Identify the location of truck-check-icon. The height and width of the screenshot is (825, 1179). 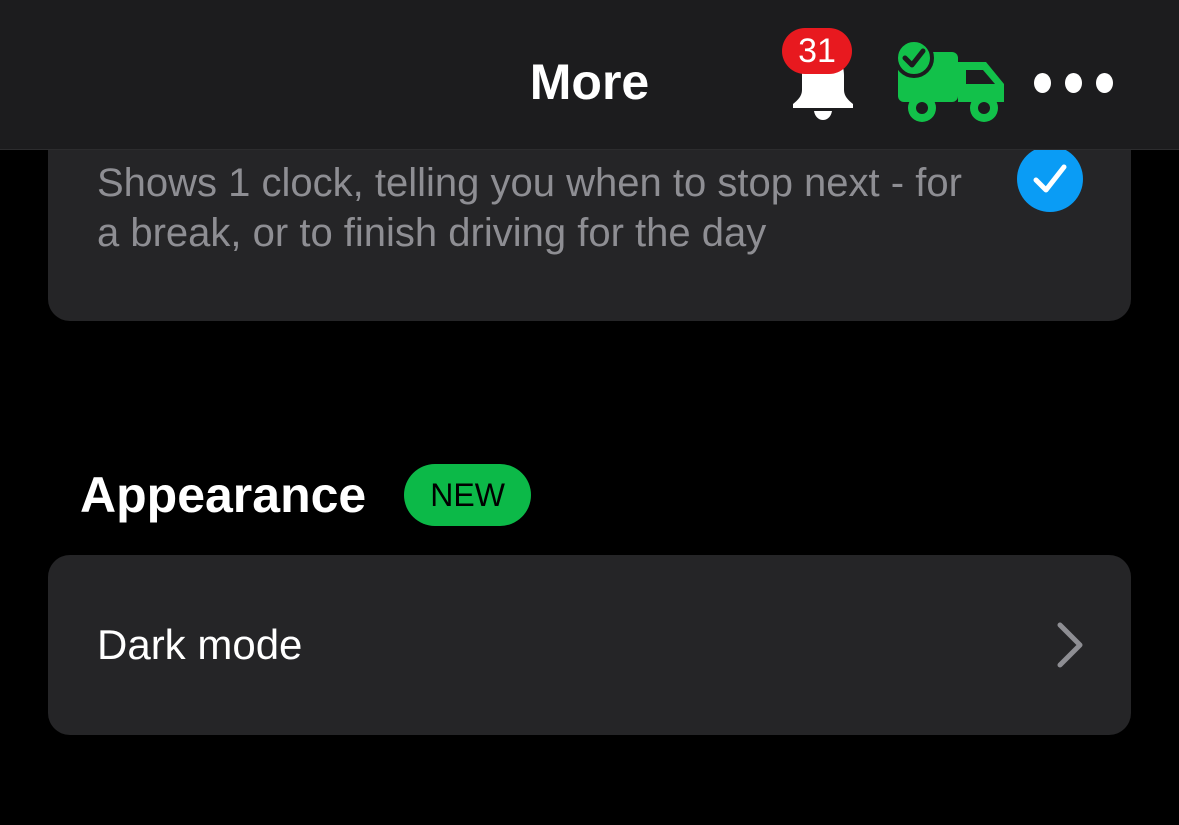
(949, 80).